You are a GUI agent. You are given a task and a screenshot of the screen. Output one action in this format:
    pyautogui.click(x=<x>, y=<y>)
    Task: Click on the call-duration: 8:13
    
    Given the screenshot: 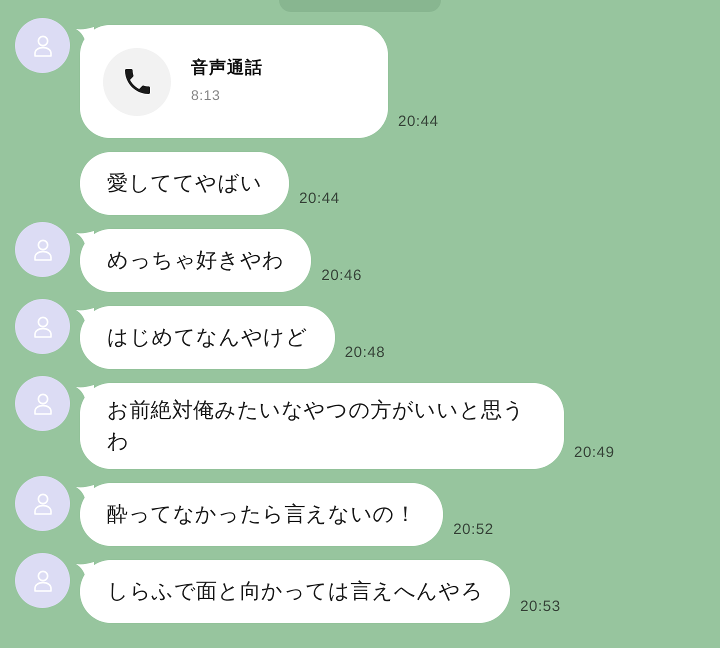 What is the action you would take?
    pyautogui.click(x=205, y=95)
    